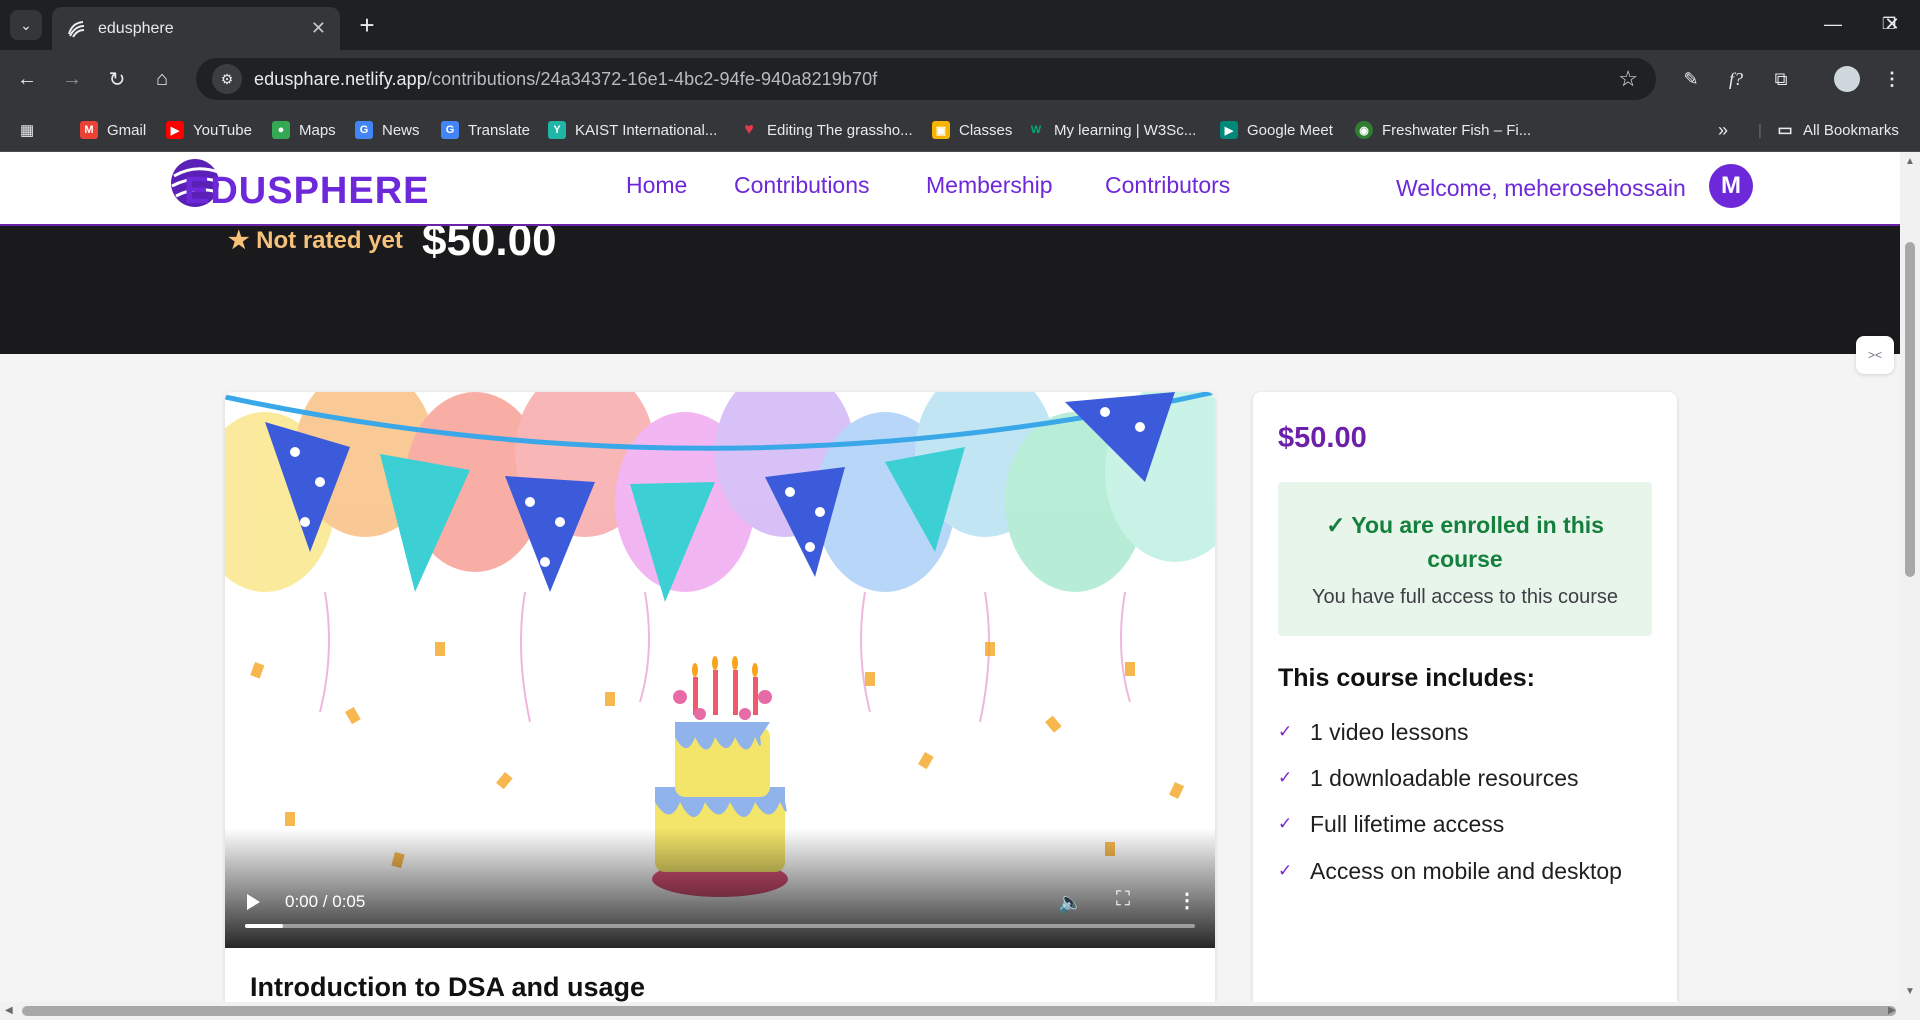 This screenshot has width=1920, height=1020. Describe the element at coordinates (325, 901) in the screenshot. I see `video-time: 0:00 / 0:05` at that location.